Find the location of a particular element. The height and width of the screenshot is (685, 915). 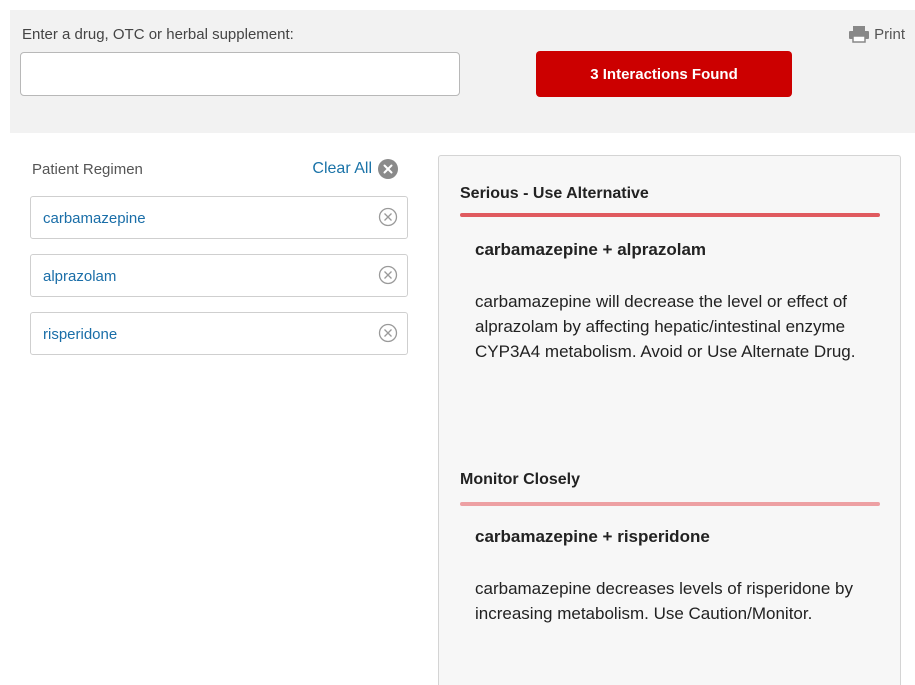

severity-bar-serious is located at coordinates (670, 215).